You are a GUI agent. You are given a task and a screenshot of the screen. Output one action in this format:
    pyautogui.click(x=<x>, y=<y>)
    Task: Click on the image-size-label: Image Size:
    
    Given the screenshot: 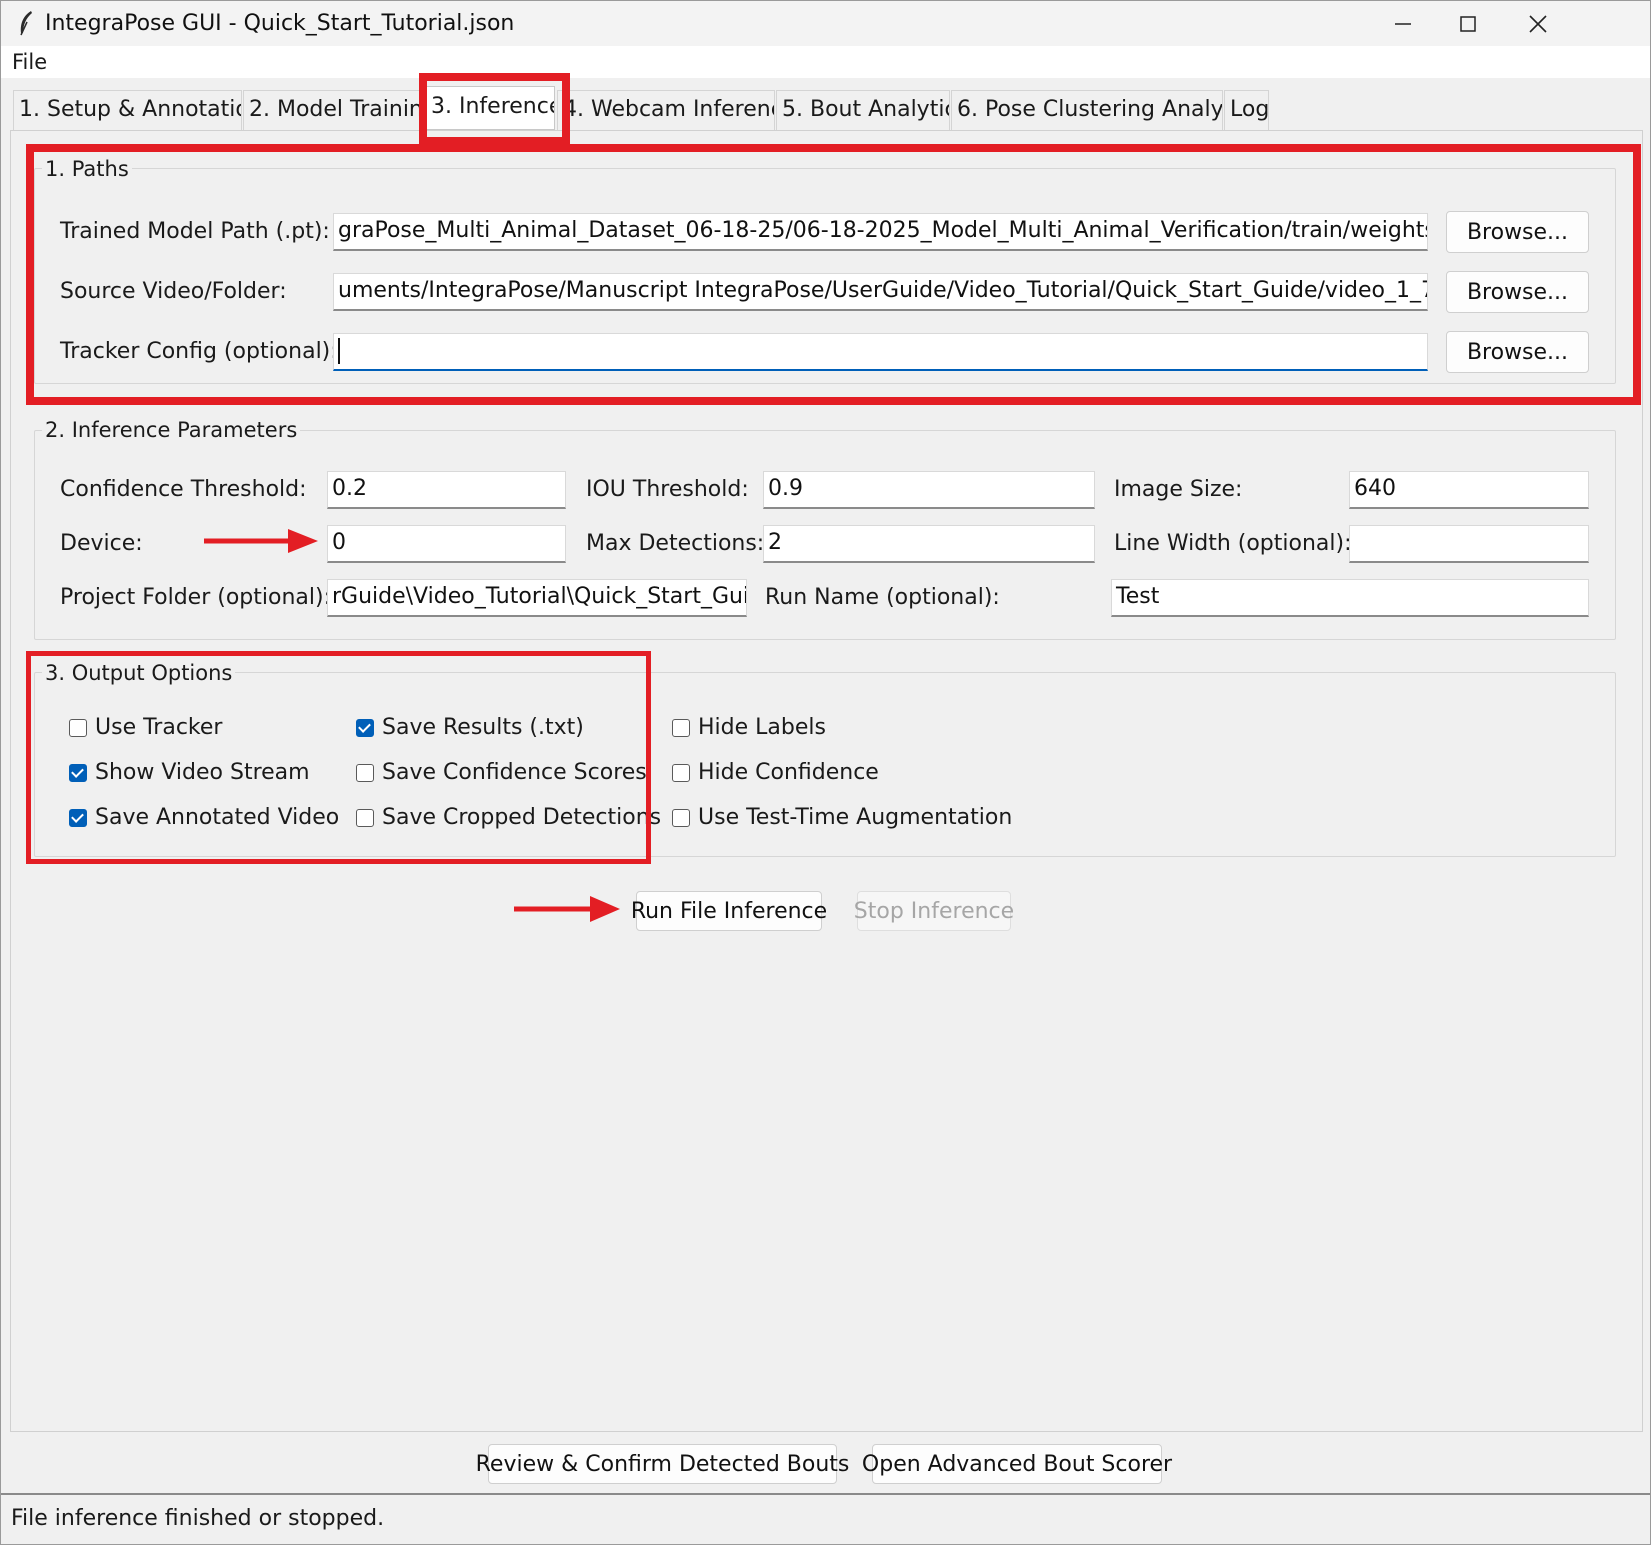 What is the action you would take?
    pyautogui.click(x=1178, y=489)
    